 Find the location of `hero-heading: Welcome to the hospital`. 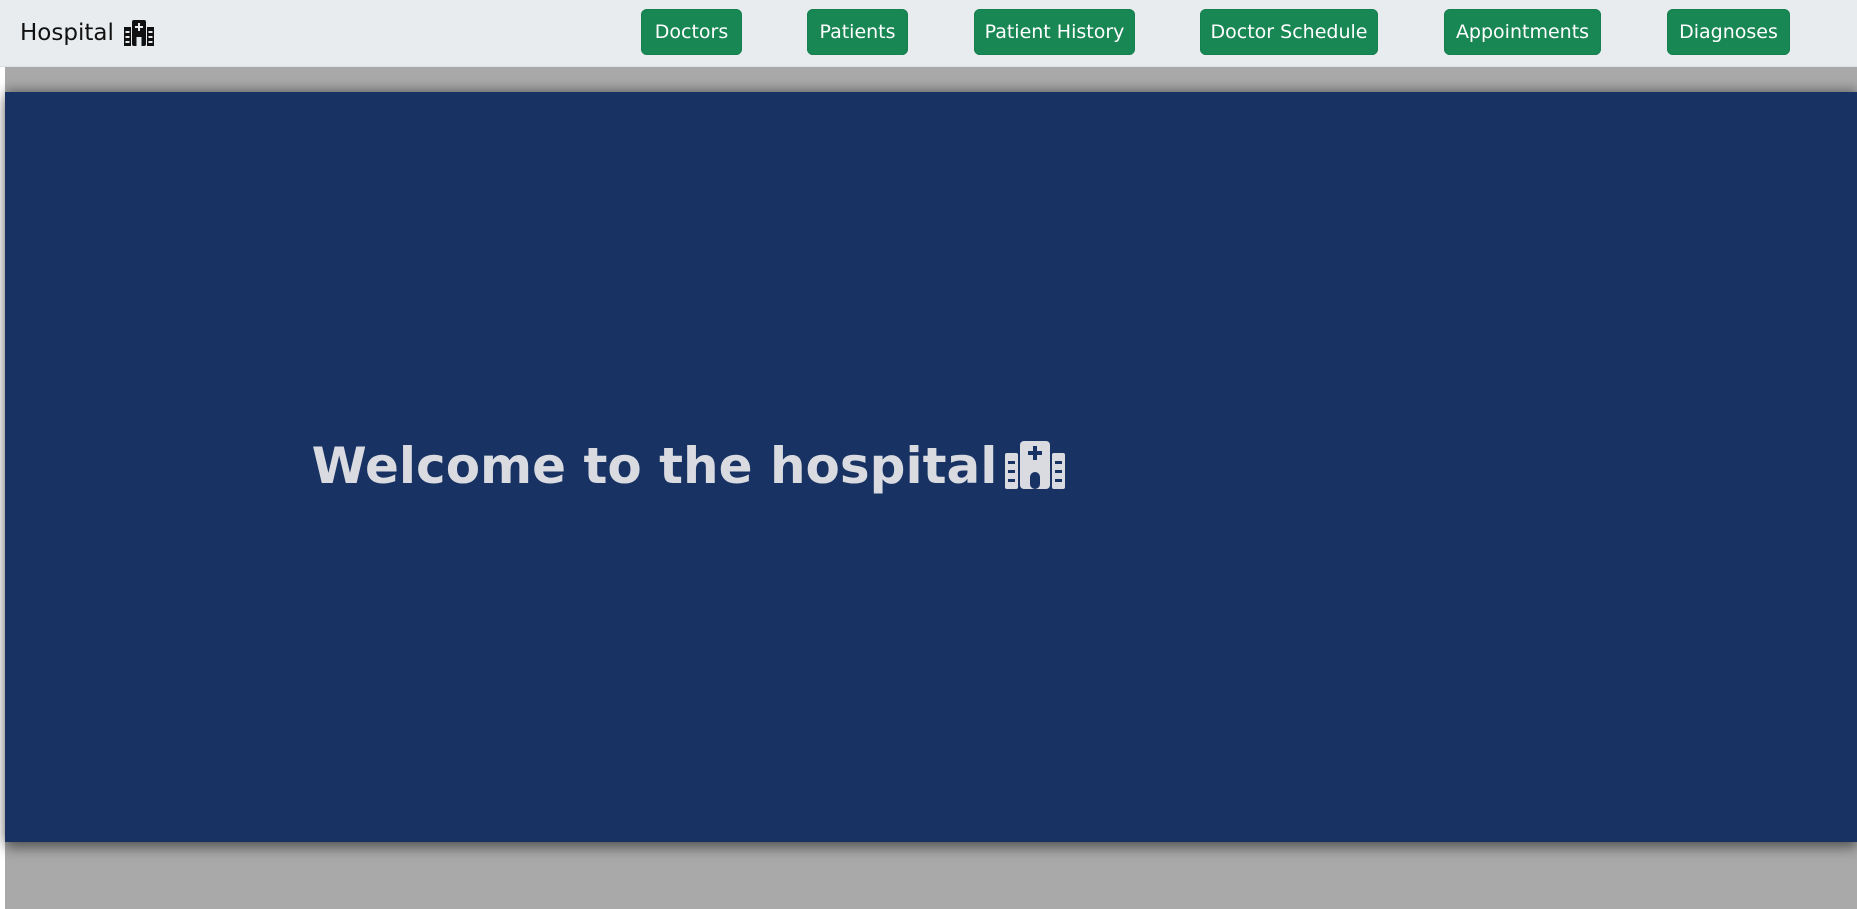

hero-heading: Welcome to the hospital is located at coordinates (808, 466).